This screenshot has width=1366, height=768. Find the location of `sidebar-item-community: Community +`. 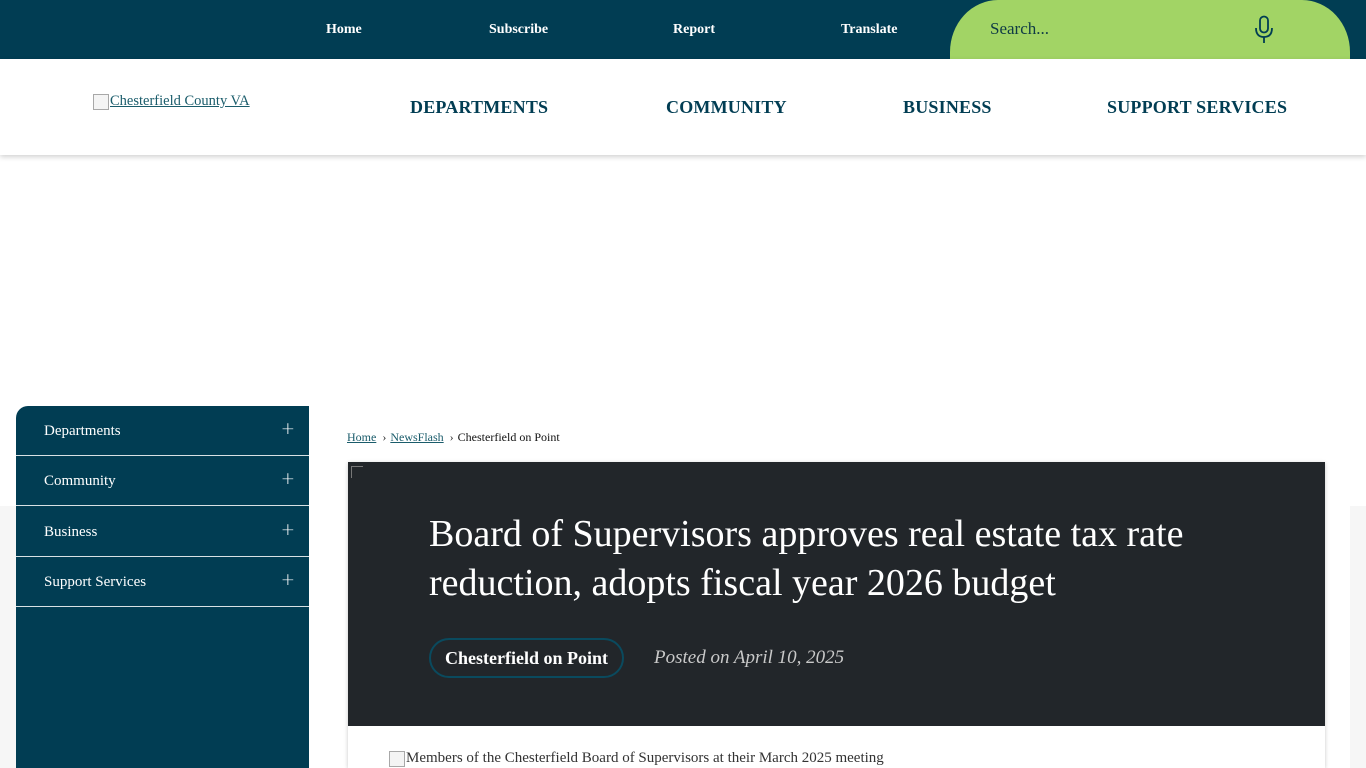

sidebar-item-community: Community + is located at coordinates (162, 481).